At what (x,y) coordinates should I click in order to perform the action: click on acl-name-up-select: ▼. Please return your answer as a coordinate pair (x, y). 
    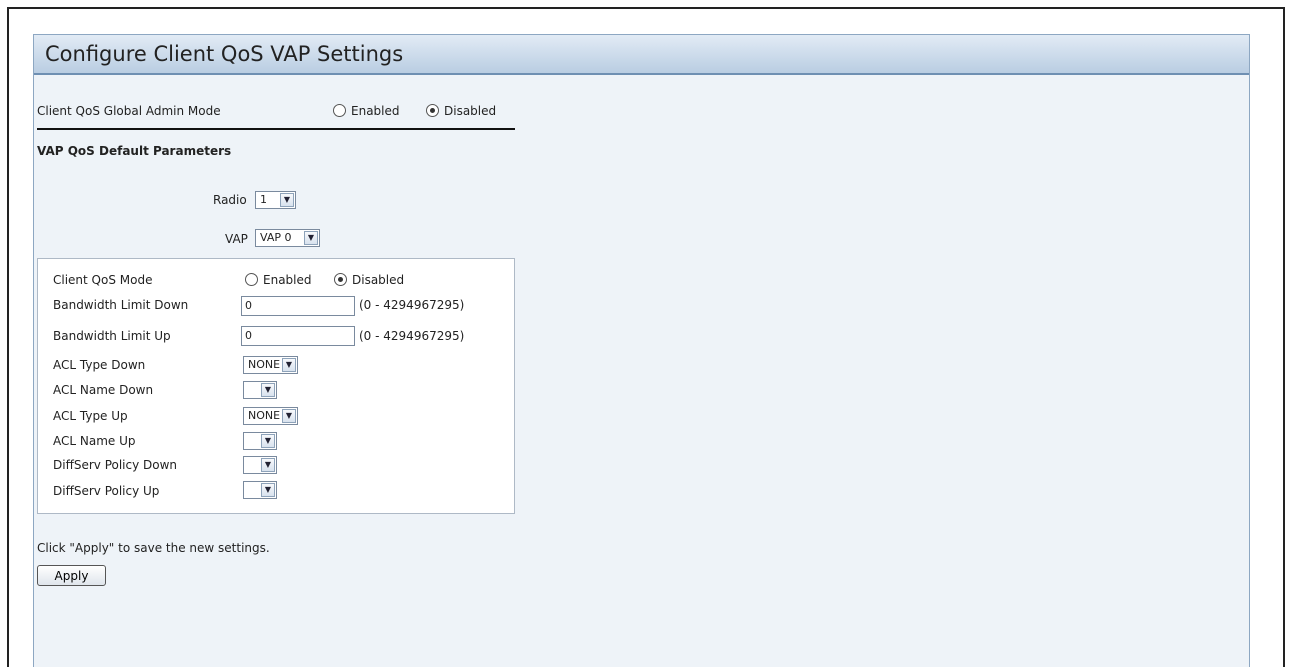
    Looking at the image, I should click on (260, 441).